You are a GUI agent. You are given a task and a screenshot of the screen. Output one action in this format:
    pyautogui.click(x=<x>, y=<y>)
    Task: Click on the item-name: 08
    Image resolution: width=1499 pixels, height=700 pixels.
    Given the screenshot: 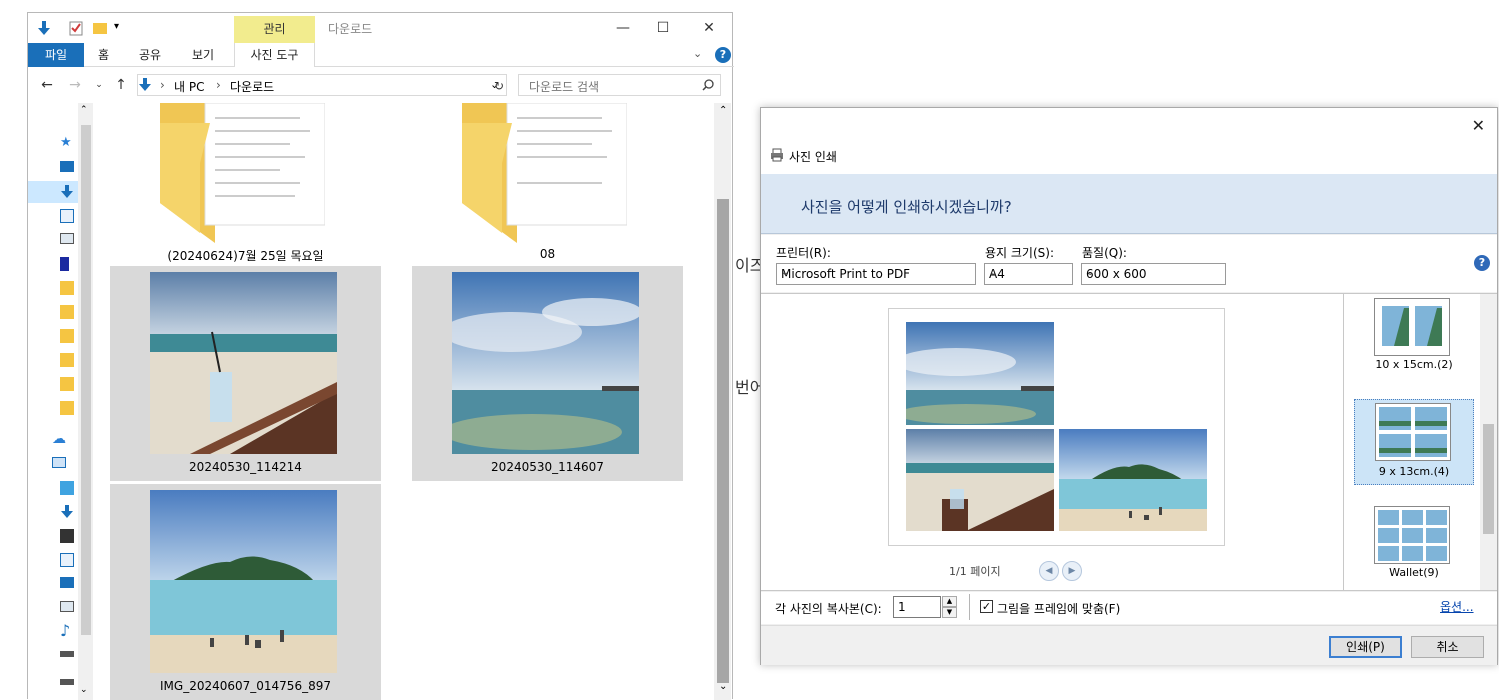 What is the action you would take?
    pyautogui.click(x=547, y=254)
    